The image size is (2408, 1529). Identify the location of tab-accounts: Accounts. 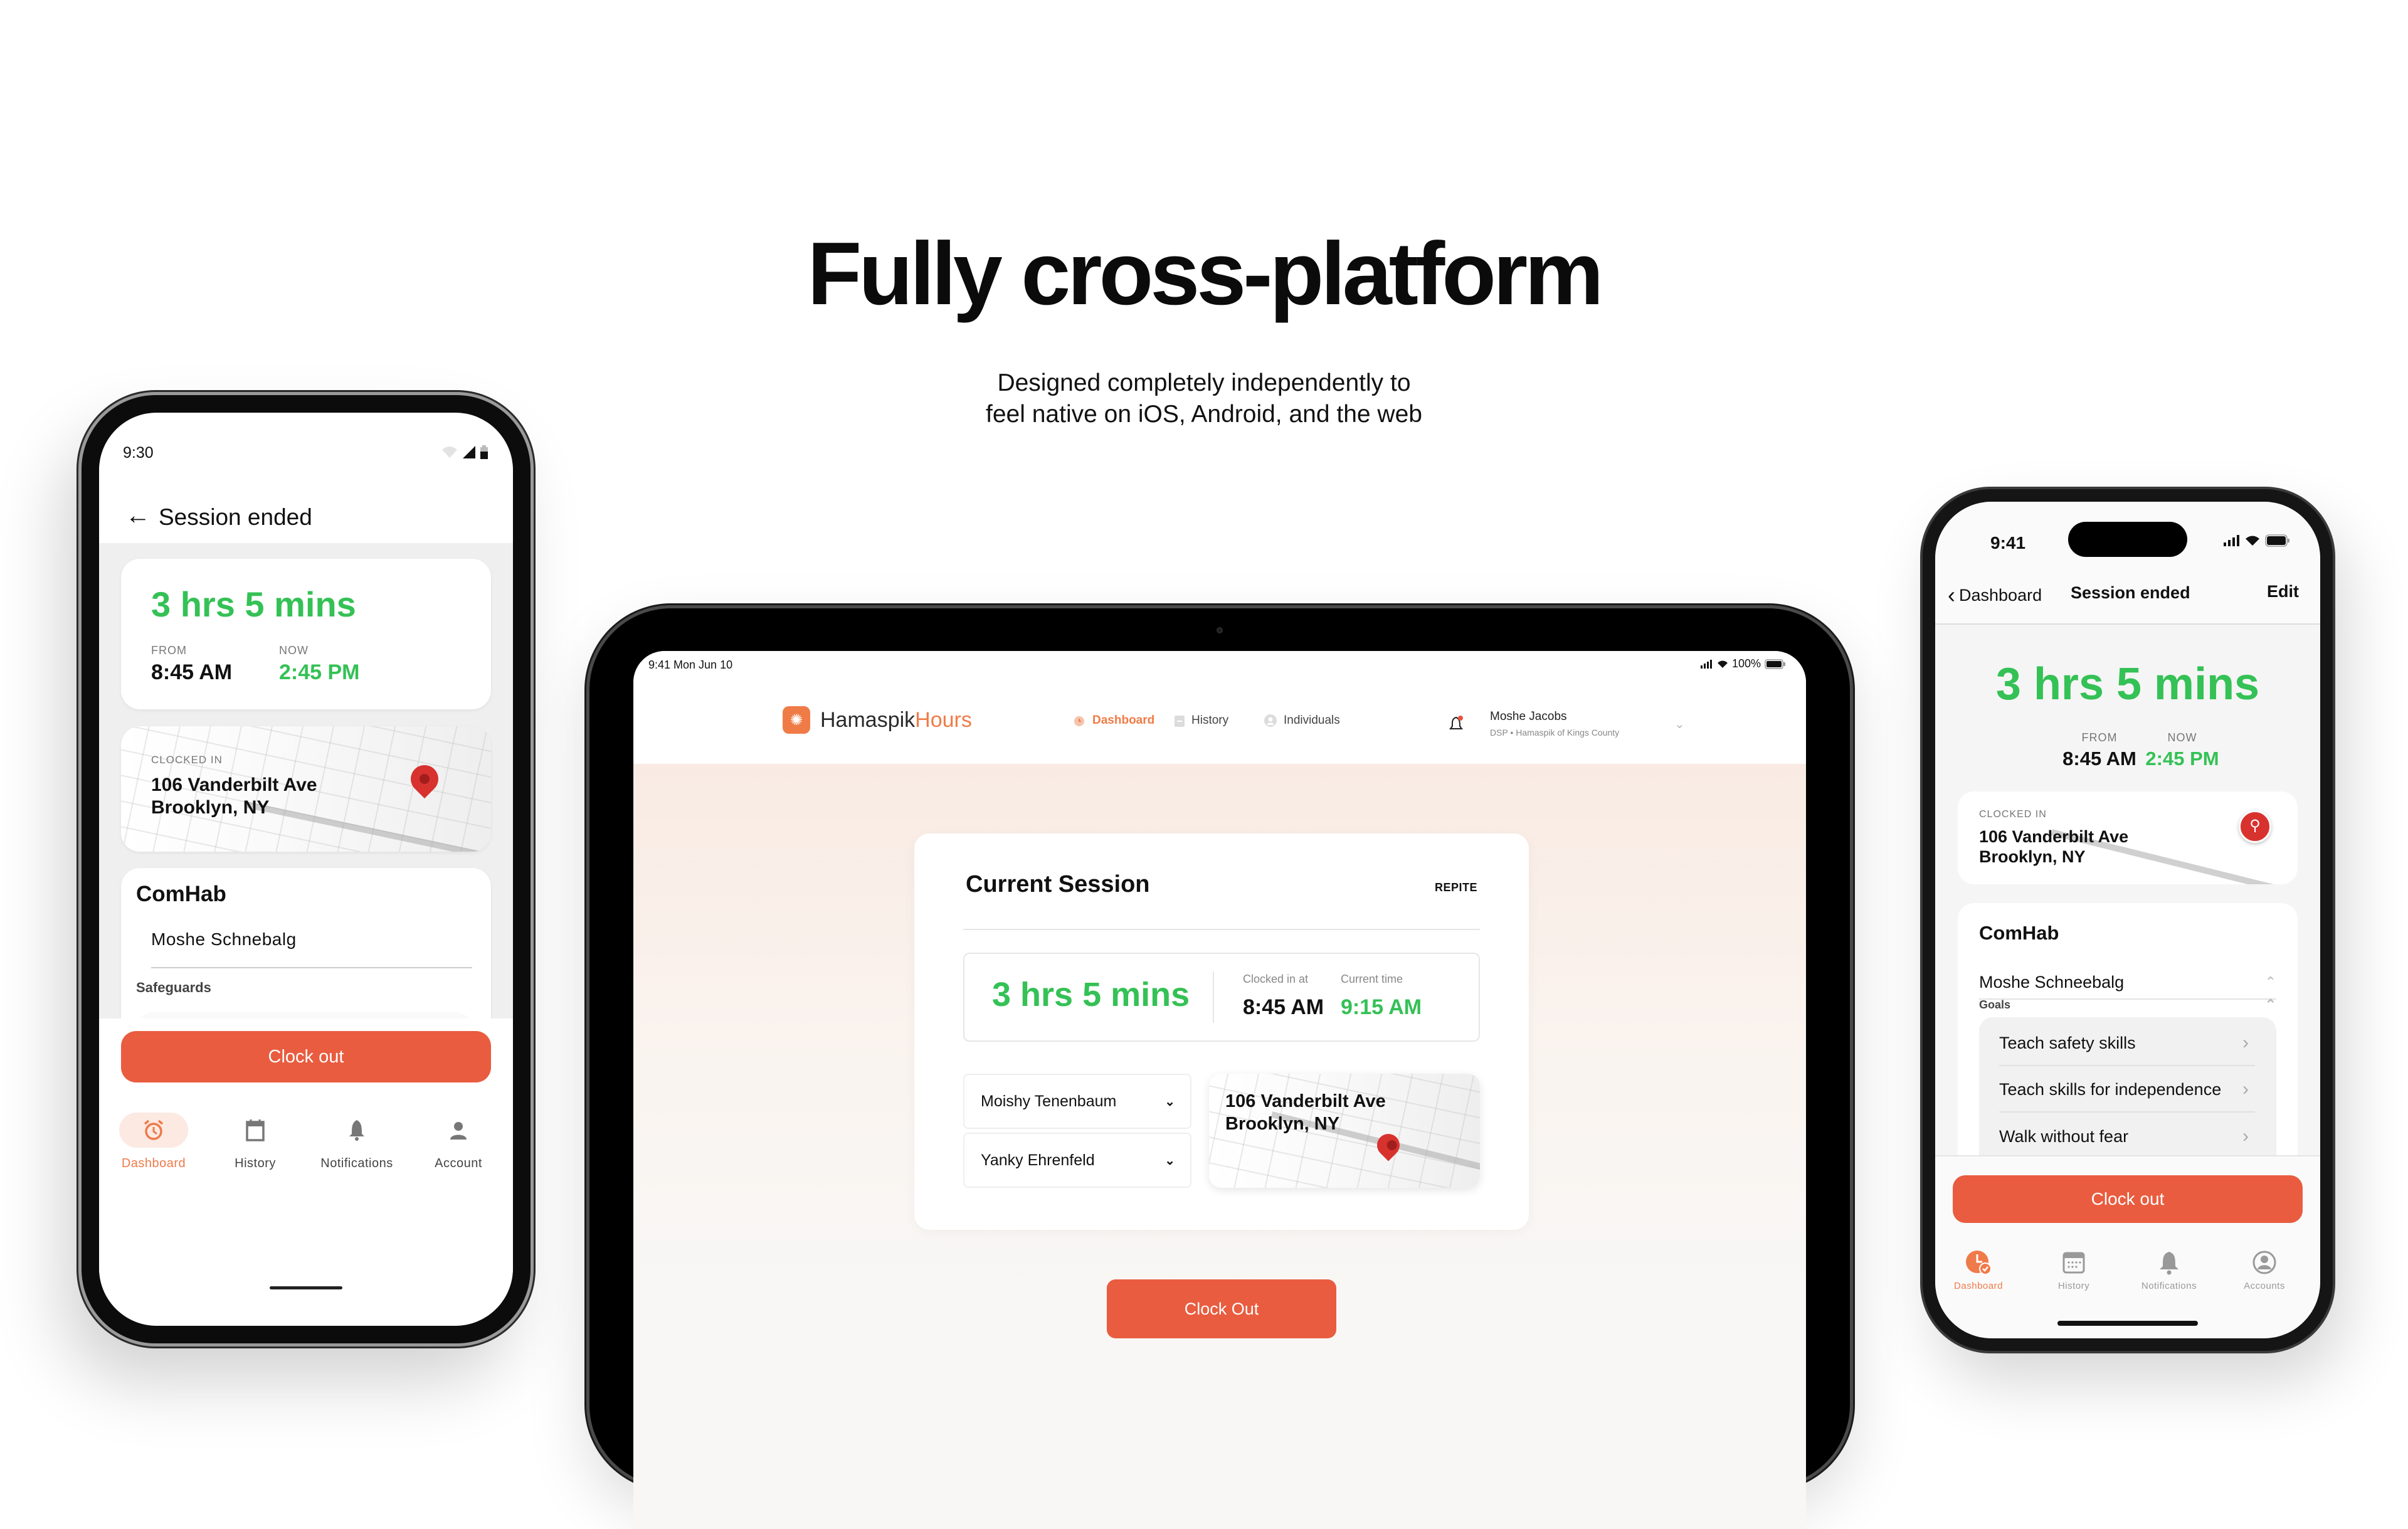
(2264, 1270).